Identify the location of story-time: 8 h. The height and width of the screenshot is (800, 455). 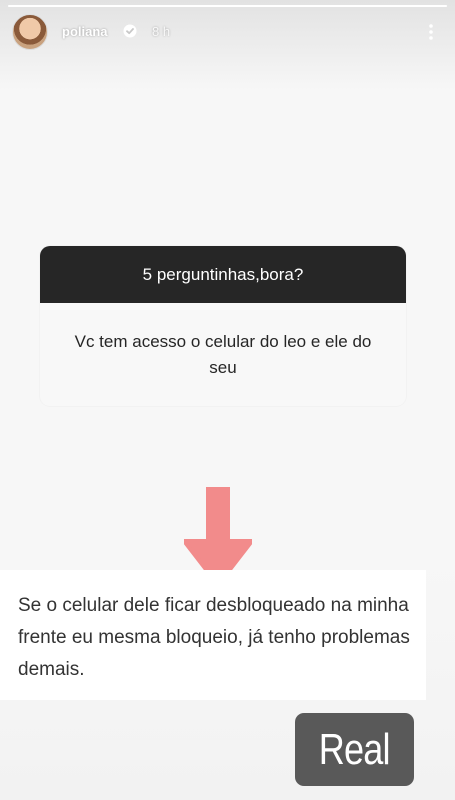
(161, 31).